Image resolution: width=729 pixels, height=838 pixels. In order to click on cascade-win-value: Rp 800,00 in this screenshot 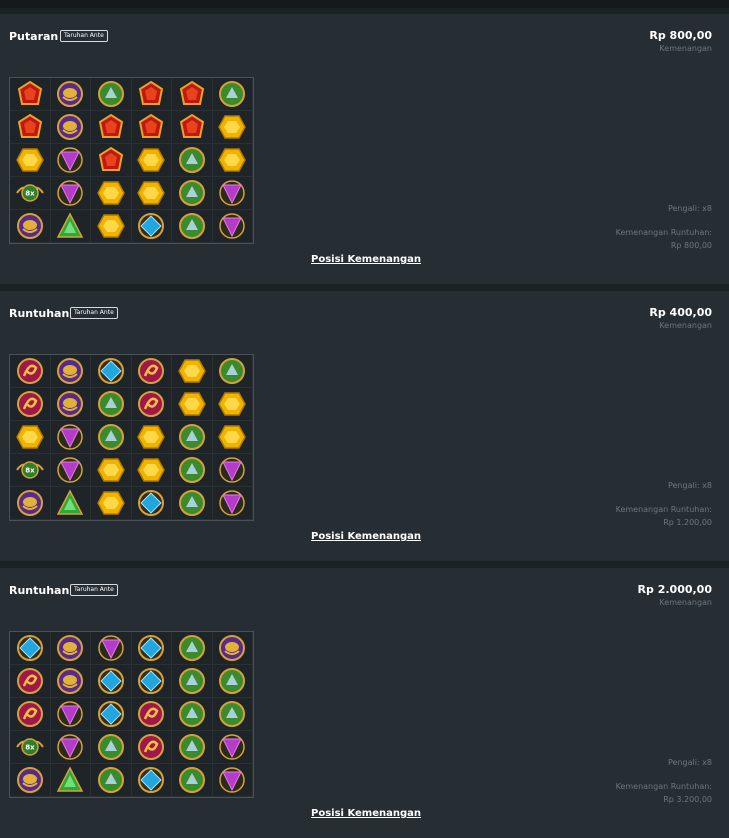, I will do `click(691, 245)`.